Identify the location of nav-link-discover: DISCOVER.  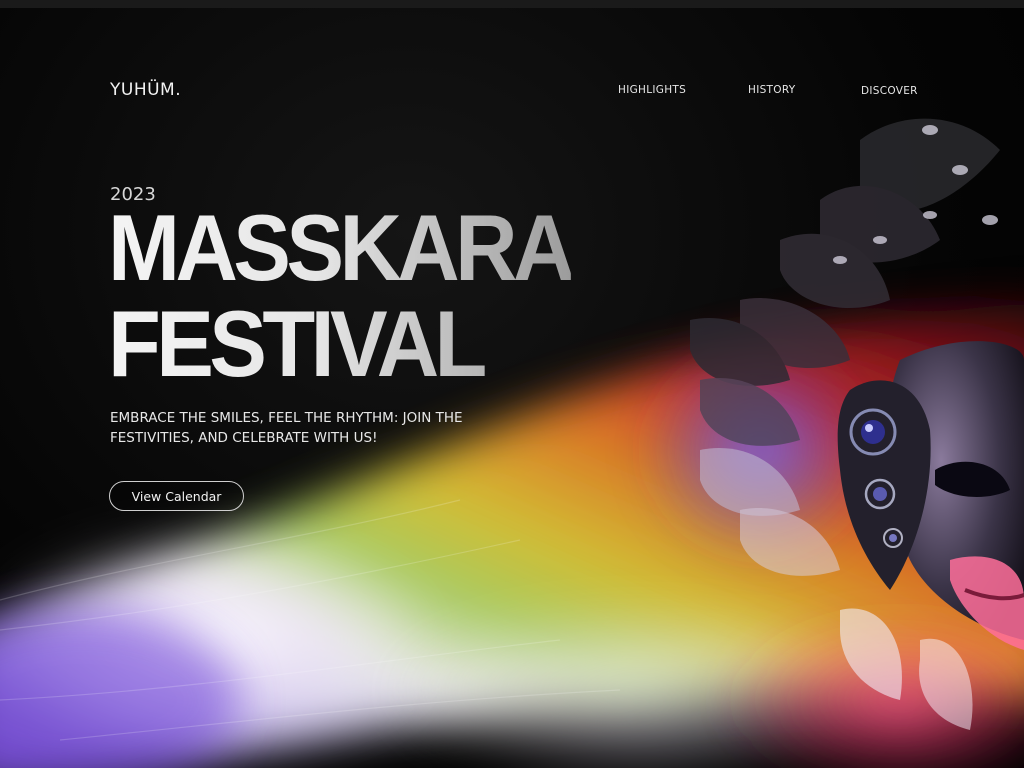
(889, 91).